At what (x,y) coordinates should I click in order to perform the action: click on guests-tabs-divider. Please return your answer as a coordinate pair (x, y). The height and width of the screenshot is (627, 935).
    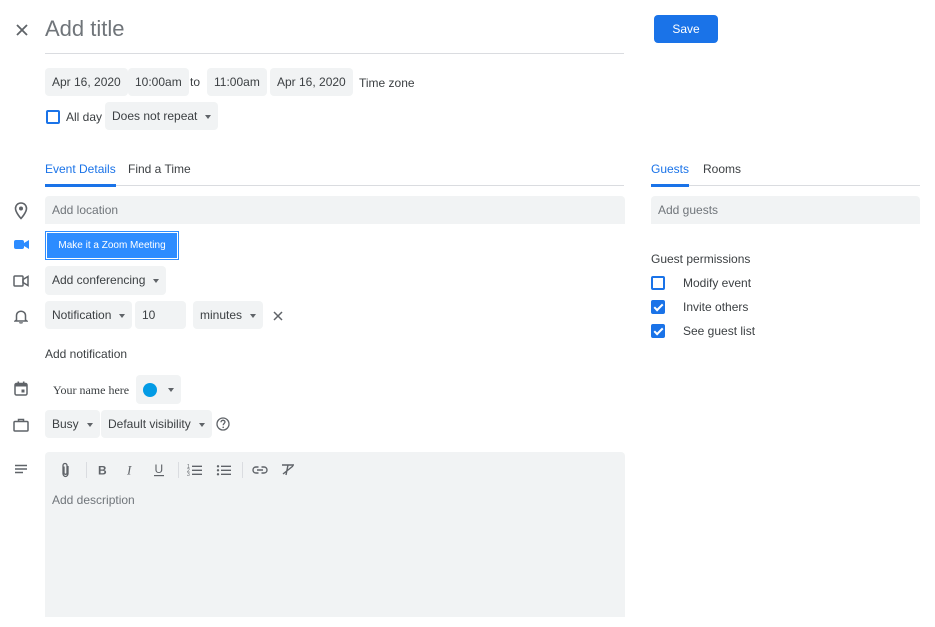
    Looking at the image, I should click on (785, 185).